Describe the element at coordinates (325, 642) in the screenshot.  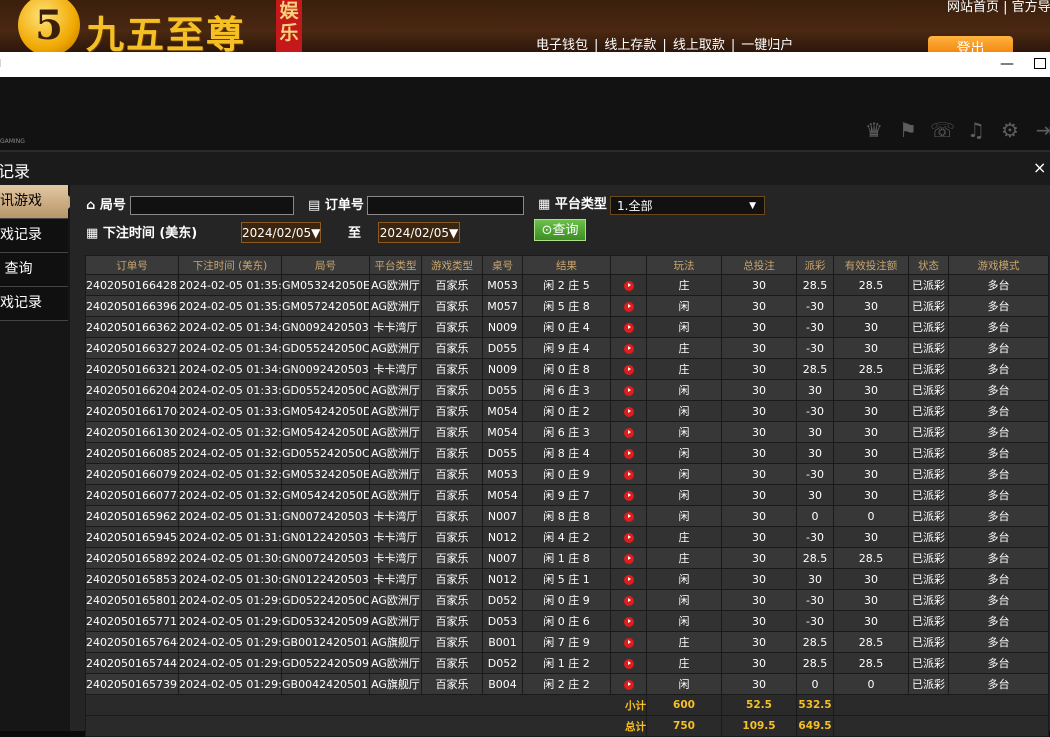
I see `round-id-cell: GB00124205014` at that location.